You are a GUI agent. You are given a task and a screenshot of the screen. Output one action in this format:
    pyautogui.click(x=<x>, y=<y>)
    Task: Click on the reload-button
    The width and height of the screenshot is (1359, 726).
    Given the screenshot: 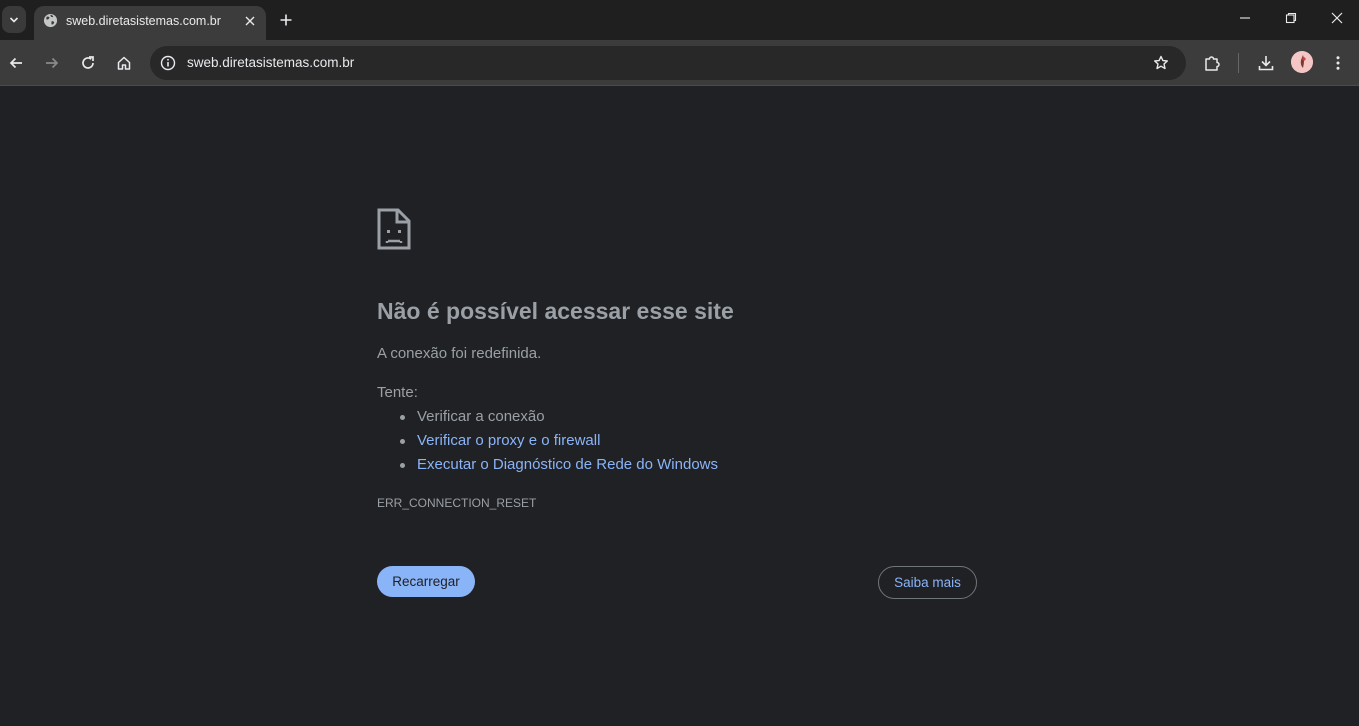 What is the action you would take?
    pyautogui.click(x=88, y=63)
    